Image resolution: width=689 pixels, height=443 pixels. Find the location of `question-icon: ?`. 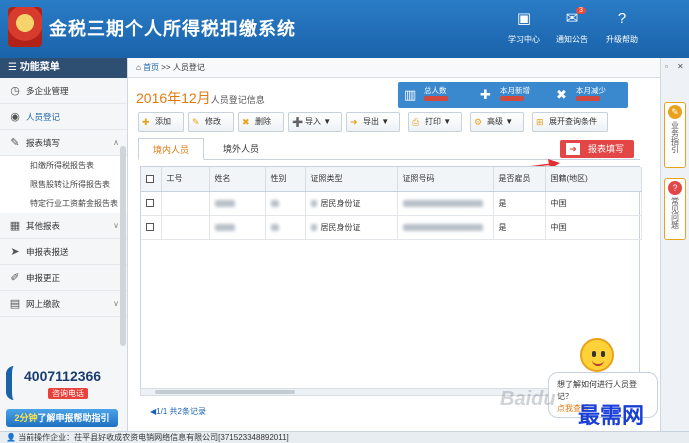

question-icon: ? is located at coordinates (675, 188).